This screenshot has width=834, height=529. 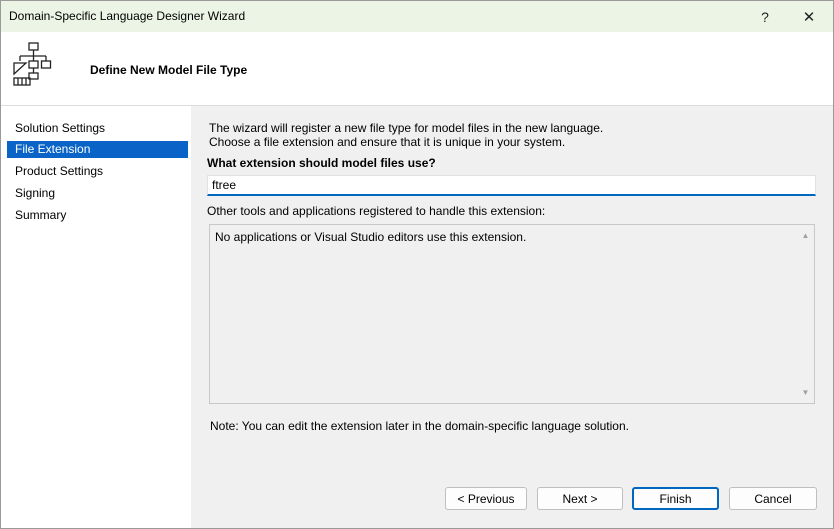 I want to click on extension-input, so click(x=511, y=185).